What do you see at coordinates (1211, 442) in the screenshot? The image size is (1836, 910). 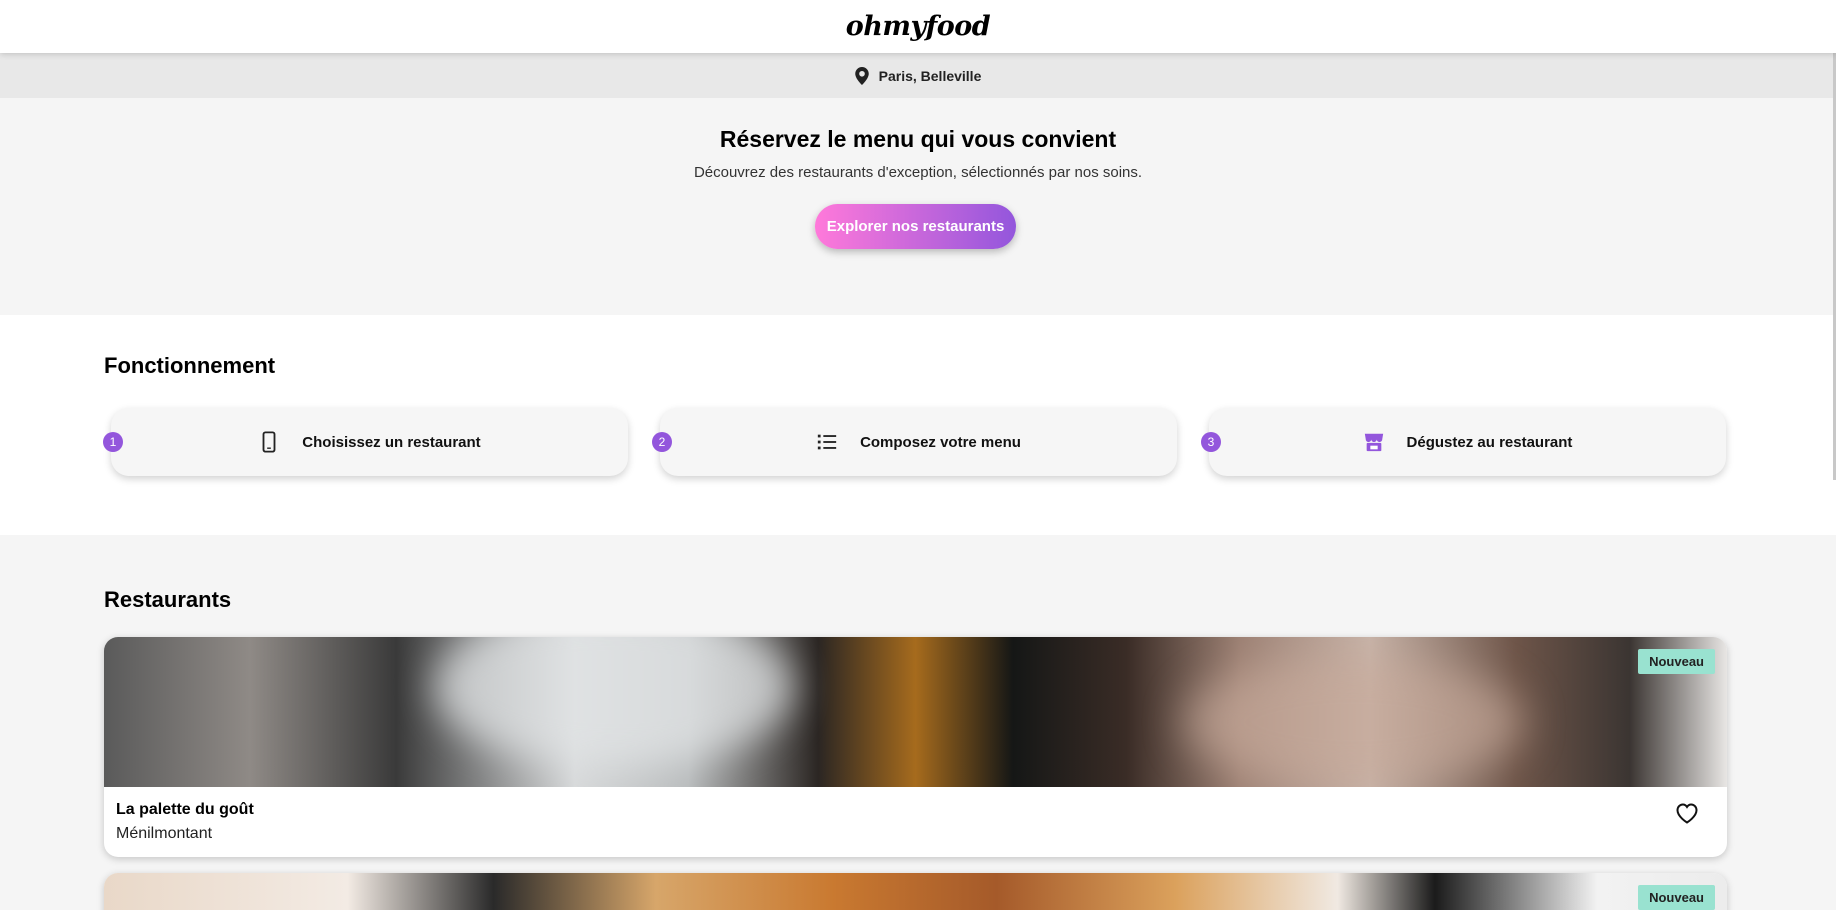 I see `step-number-badge: 3` at bounding box center [1211, 442].